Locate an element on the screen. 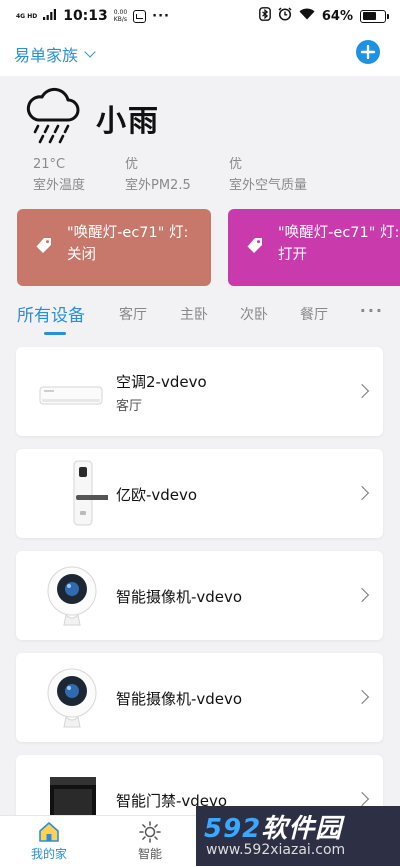 The image size is (400, 866). chevron-down-icon is located at coordinates (90, 52).